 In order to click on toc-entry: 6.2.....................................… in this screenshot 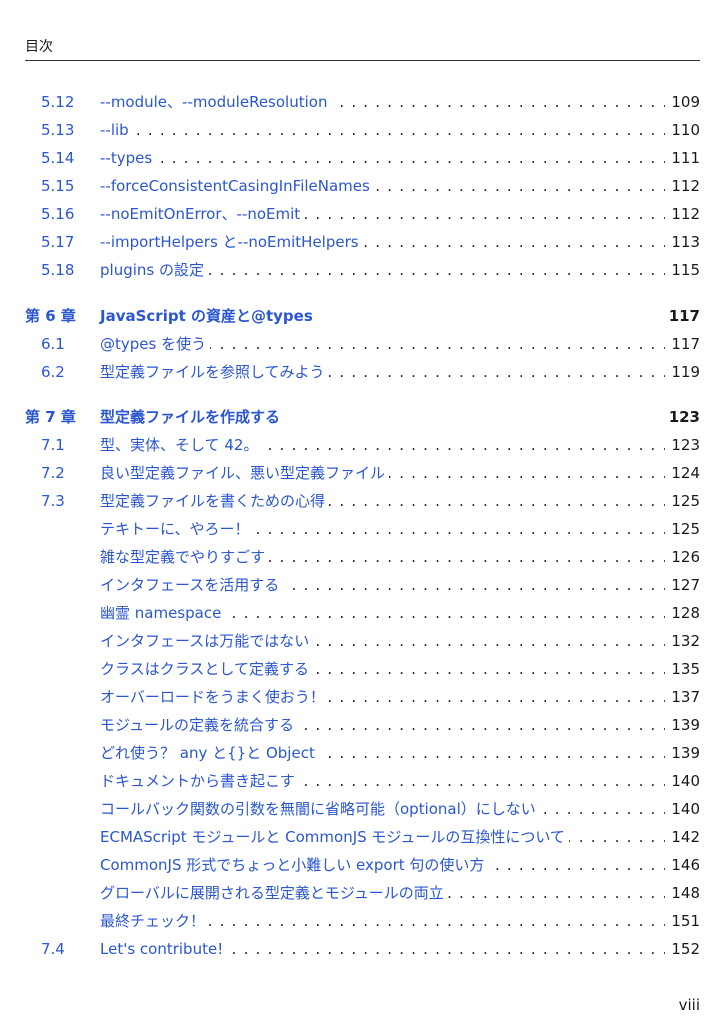, I will do `click(362, 372)`.